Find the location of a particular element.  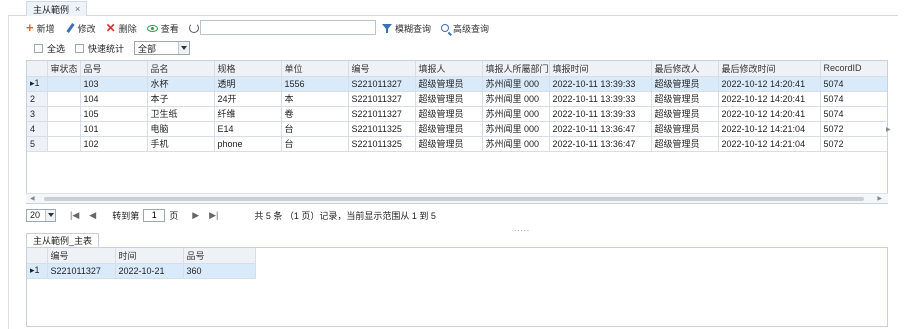

main-column-header: 编号 is located at coordinates (382, 69).